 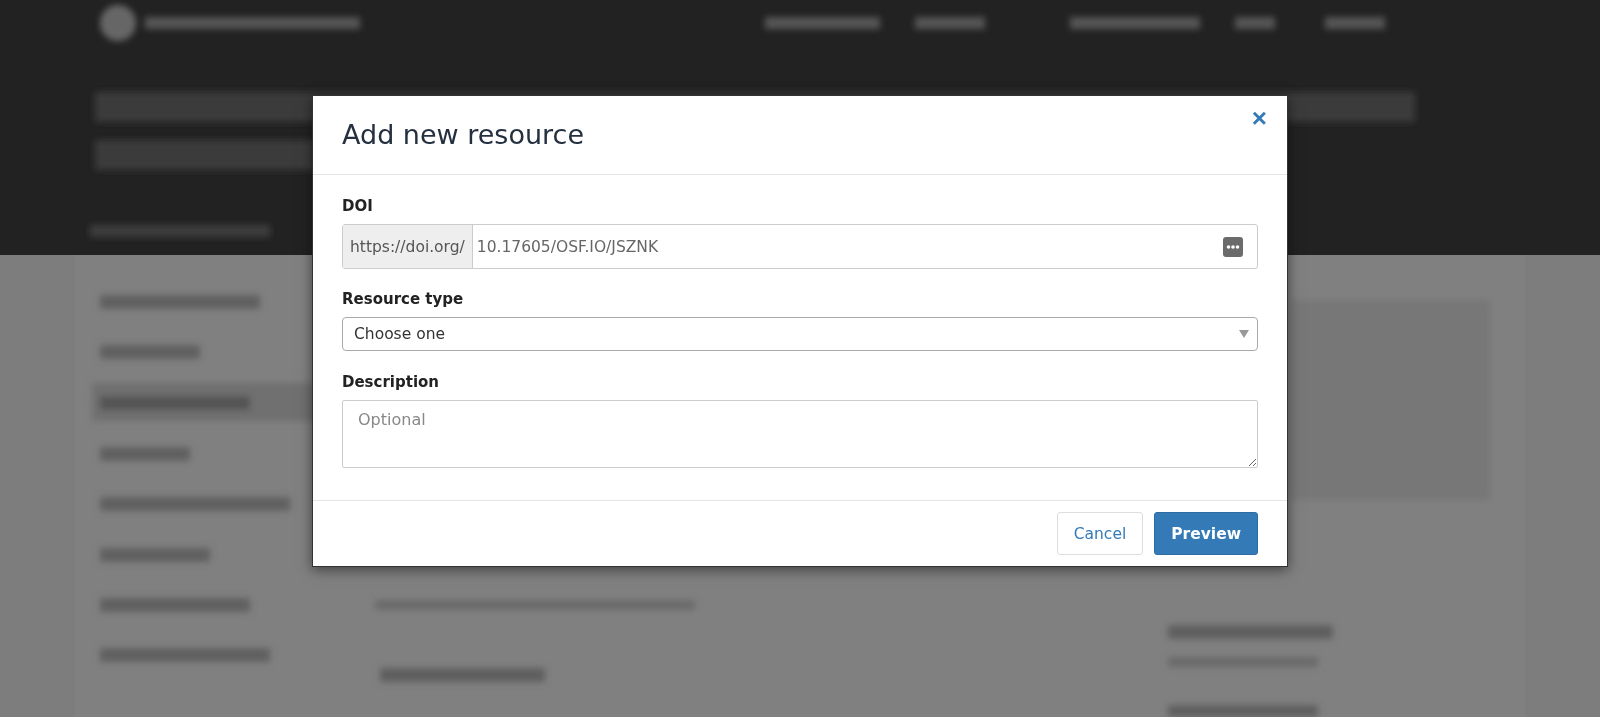 What do you see at coordinates (403, 299) in the screenshot?
I see `field-label: Resource type` at bounding box center [403, 299].